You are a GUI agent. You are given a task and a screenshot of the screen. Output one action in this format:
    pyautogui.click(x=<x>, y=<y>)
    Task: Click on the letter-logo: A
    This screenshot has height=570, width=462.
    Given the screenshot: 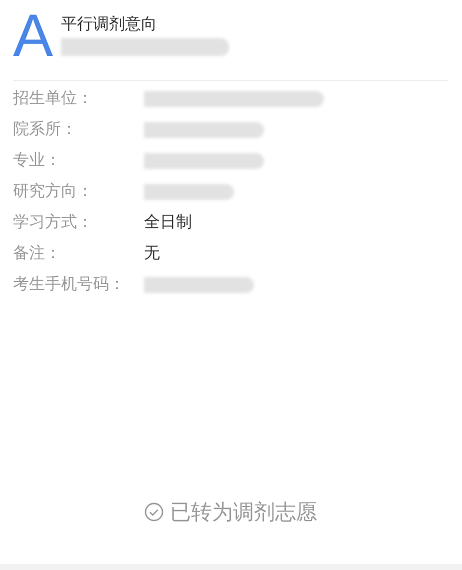 What is the action you would take?
    pyautogui.click(x=33, y=36)
    